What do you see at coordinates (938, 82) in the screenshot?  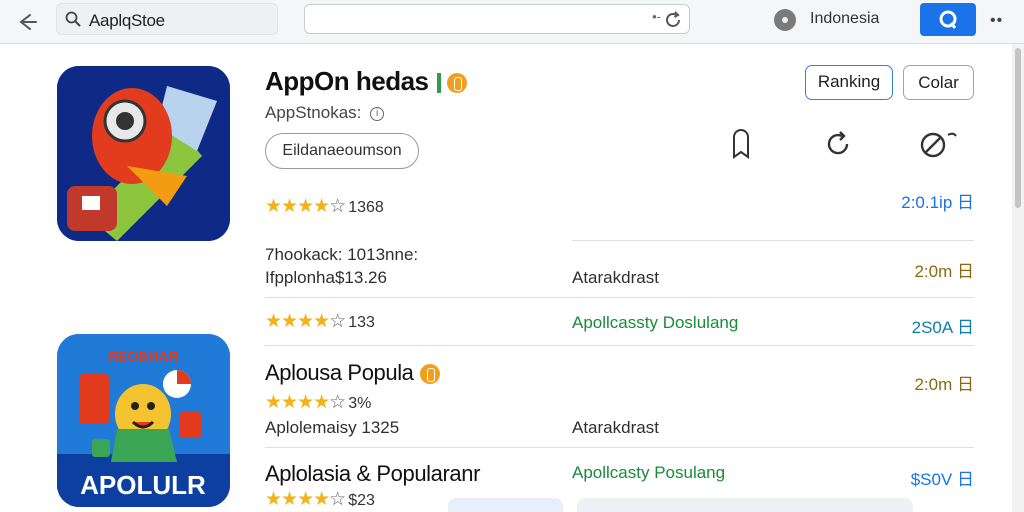 I see `other-button: Colar` at bounding box center [938, 82].